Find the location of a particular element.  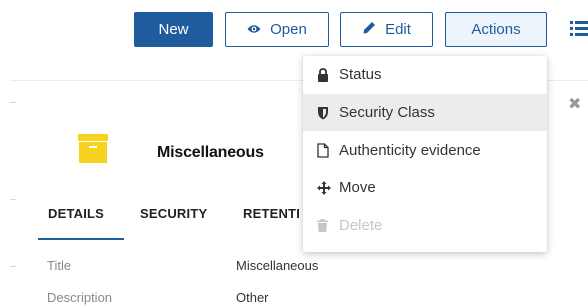

tab-details: DETAILS is located at coordinates (76, 213).